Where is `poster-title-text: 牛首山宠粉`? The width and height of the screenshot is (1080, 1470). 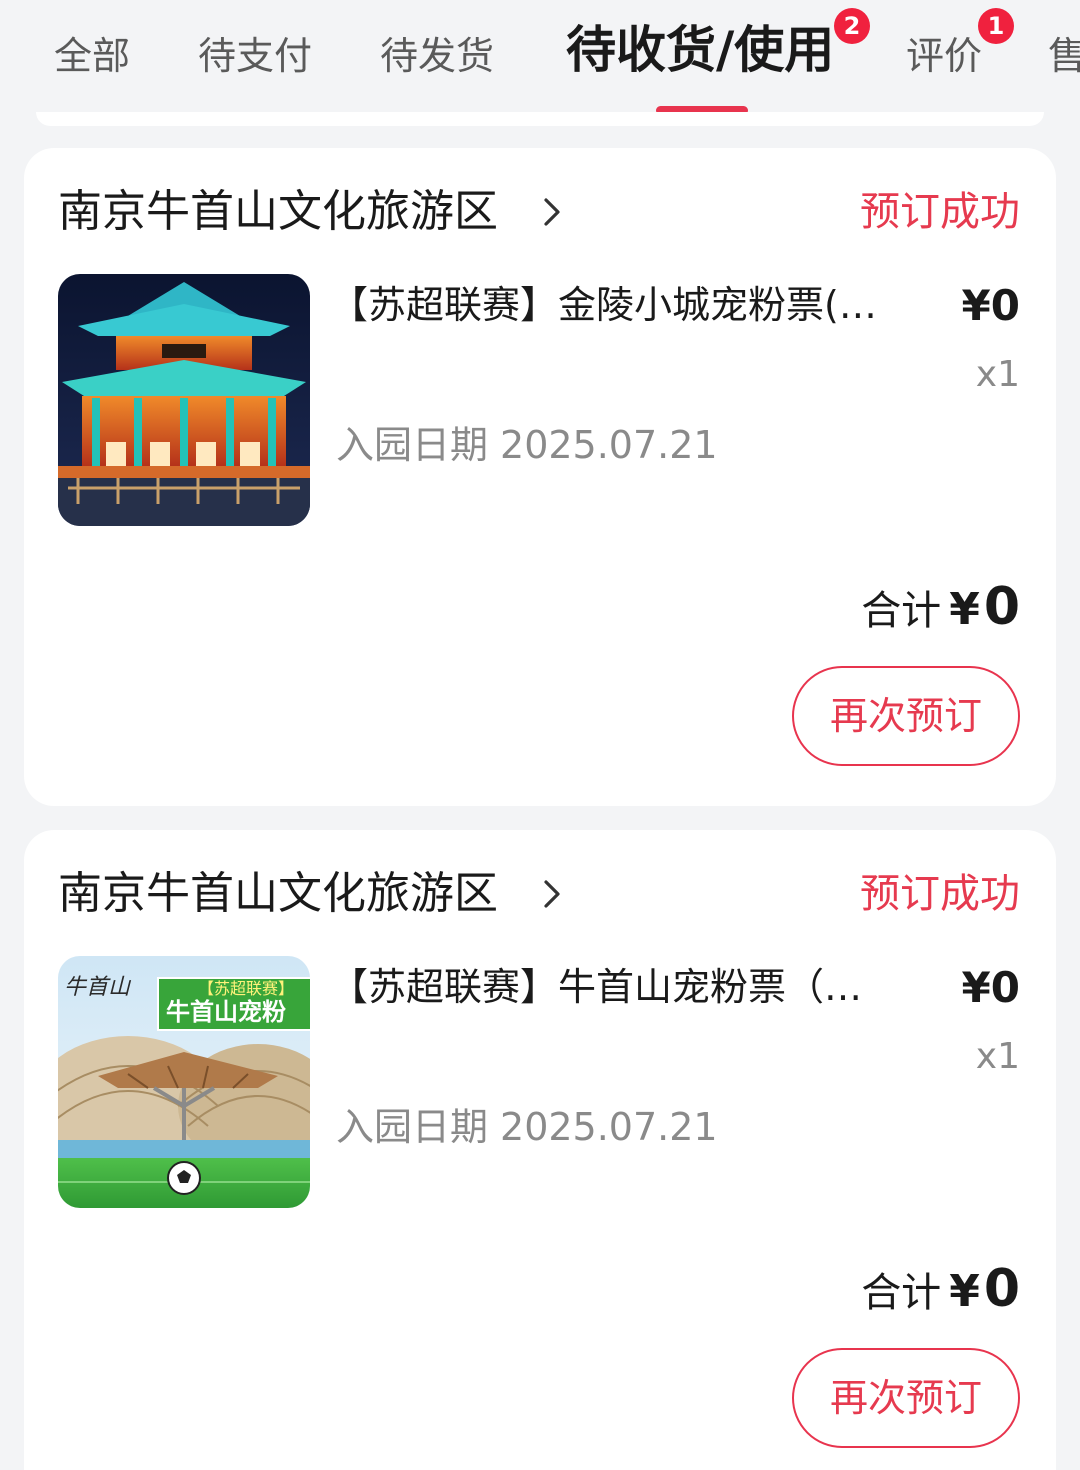 poster-title-text: 牛首山宠粉 is located at coordinates (226, 1012).